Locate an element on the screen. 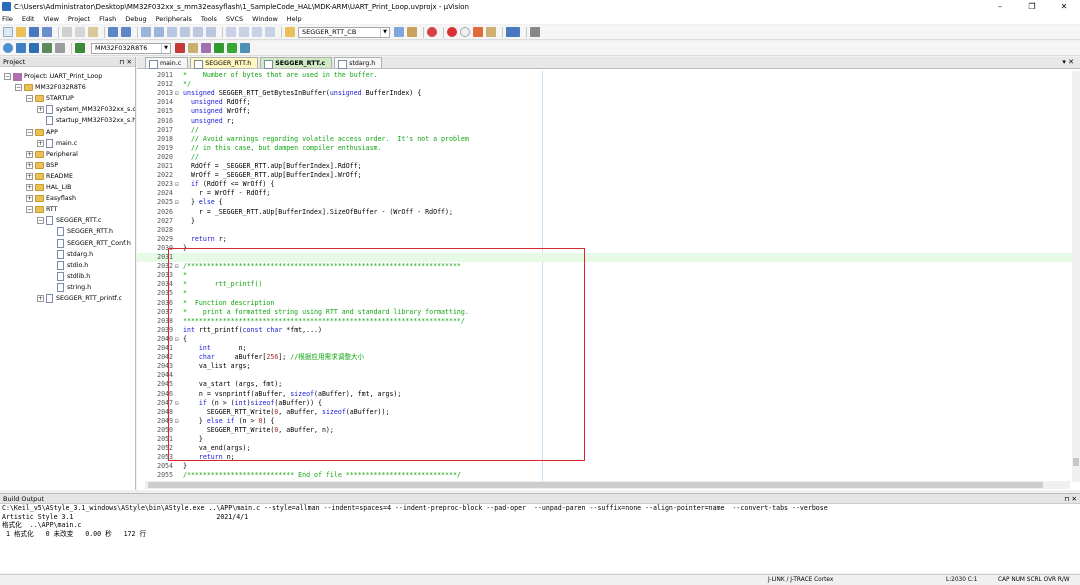 Image resolution: width=1080 pixels, height=585 pixels. nav-back-icon is located at coordinates (146, 32).